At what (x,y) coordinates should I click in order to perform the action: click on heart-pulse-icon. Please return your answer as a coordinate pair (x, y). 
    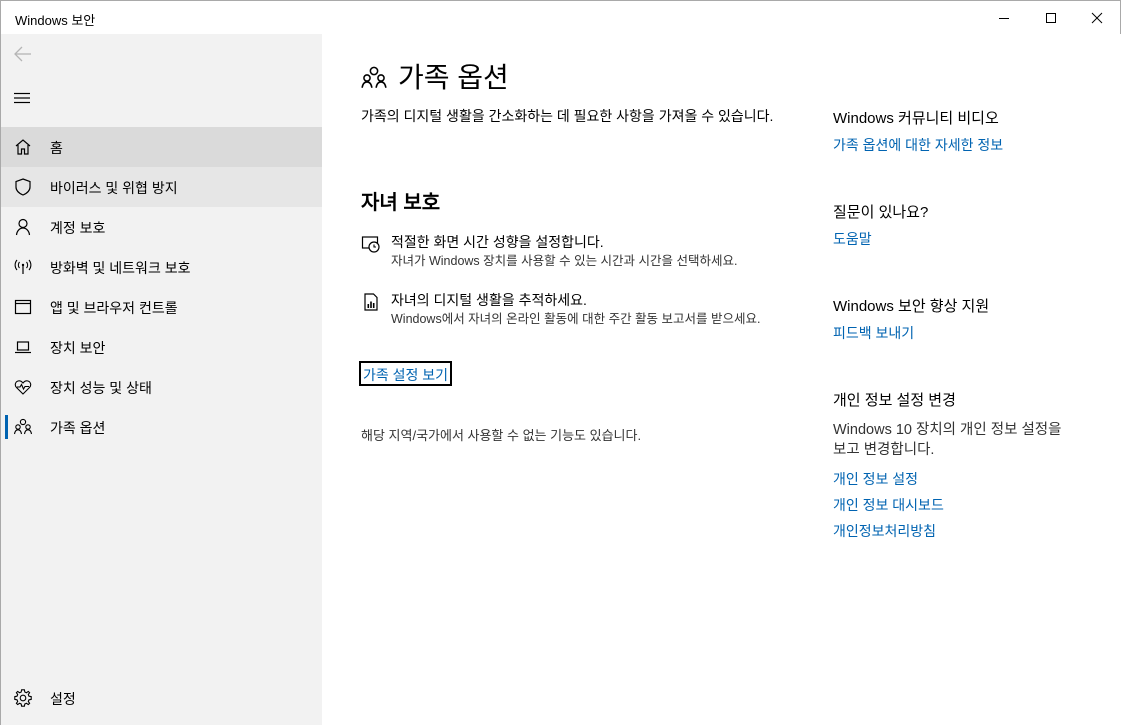
    Looking at the image, I should click on (23, 387).